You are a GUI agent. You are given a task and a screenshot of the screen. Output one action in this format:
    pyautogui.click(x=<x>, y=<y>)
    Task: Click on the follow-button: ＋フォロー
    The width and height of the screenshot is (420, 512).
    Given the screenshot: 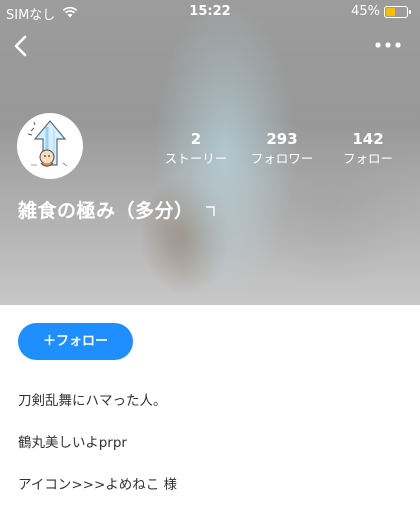 What is the action you would take?
    pyautogui.click(x=75, y=341)
    